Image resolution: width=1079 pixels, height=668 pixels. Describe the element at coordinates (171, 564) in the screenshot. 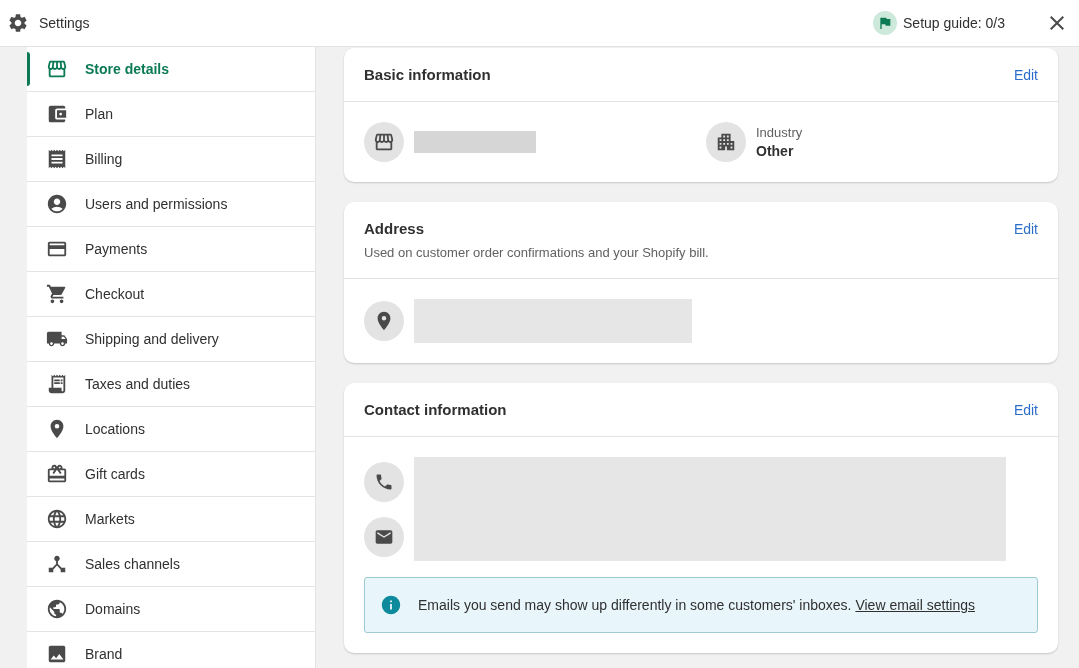

I see `sidebar-item: Sales channels` at that location.